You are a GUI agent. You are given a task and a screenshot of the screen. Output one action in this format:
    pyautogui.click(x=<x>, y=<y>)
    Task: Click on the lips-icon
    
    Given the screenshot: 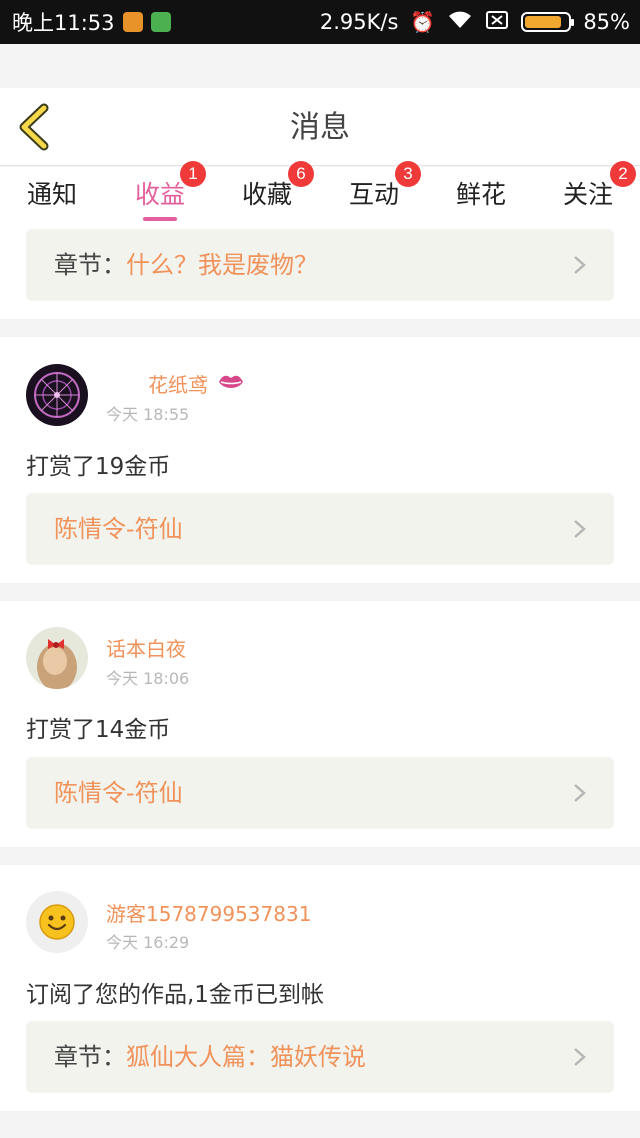 What is the action you would take?
    pyautogui.click(x=231, y=381)
    